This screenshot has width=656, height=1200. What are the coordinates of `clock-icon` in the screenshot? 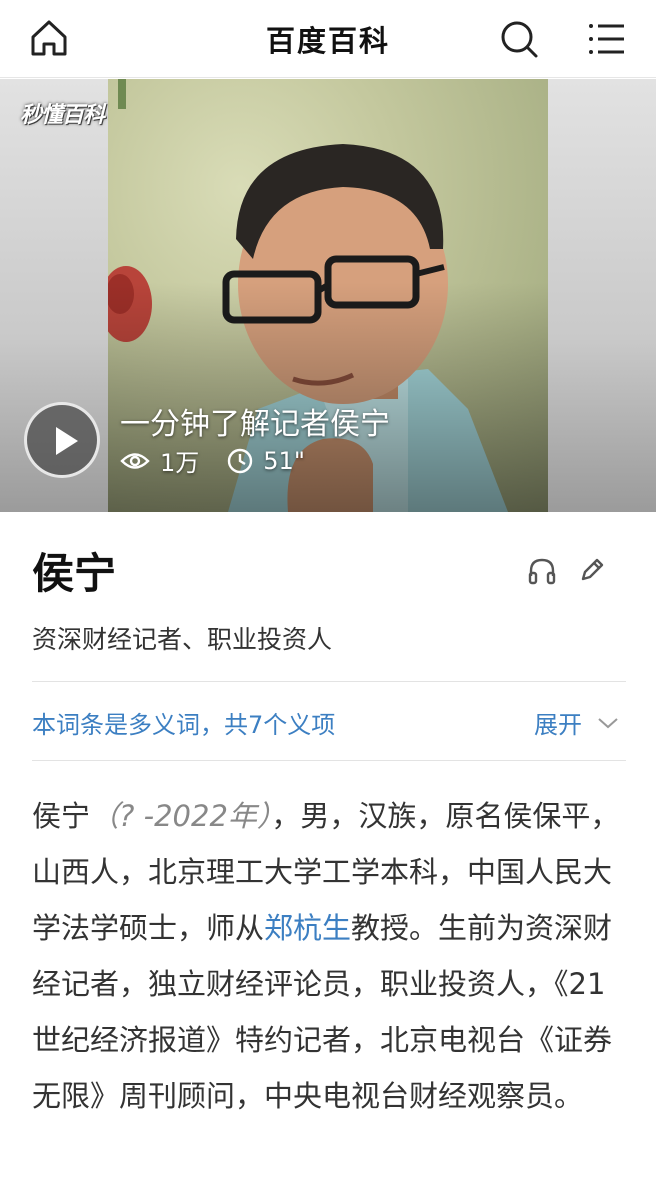 It's located at (240, 460).